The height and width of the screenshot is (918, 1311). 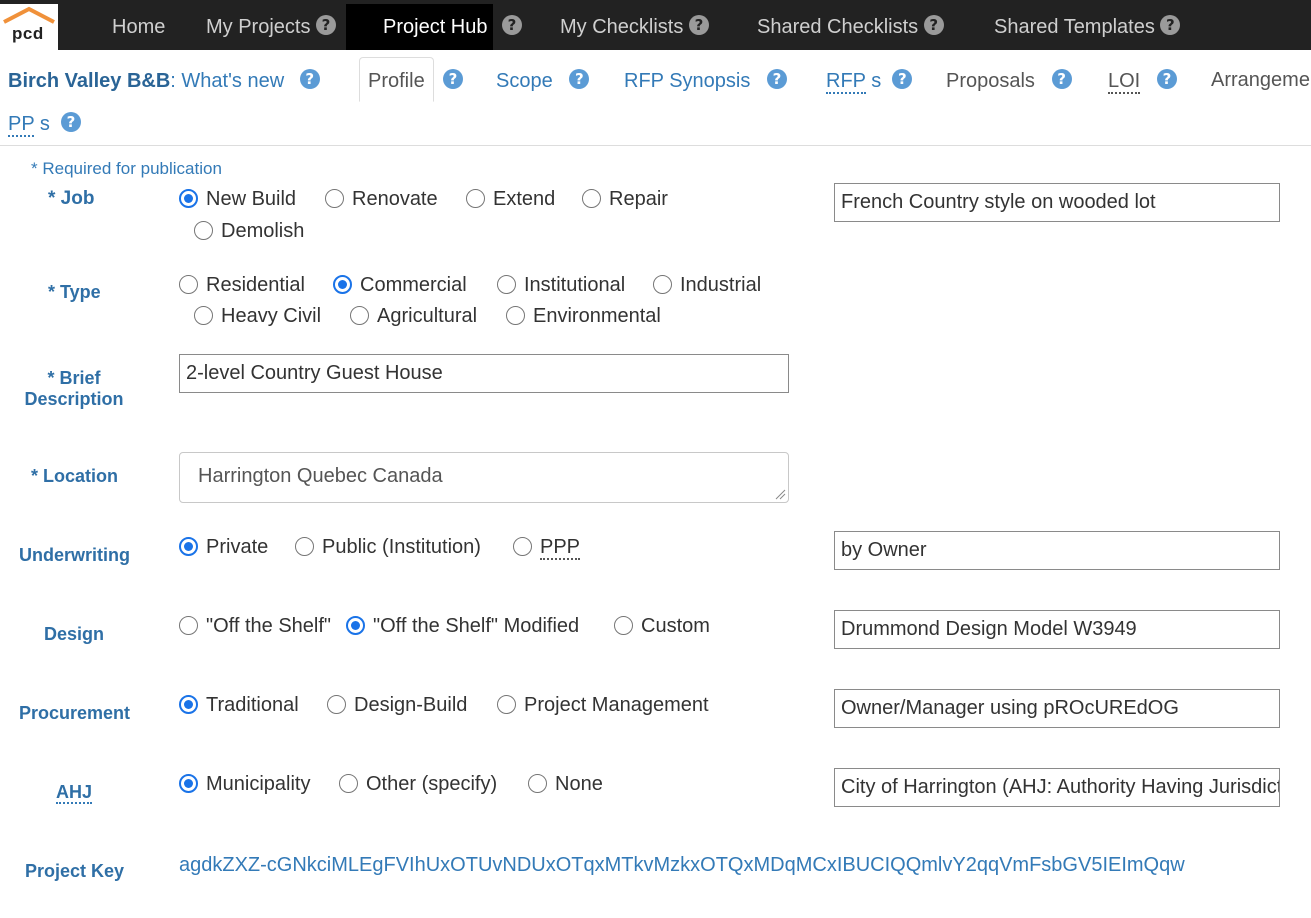 What do you see at coordinates (869, 81) in the screenshot?
I see `tab-rfps: RFP s ?` at bounding box center [869, 81].